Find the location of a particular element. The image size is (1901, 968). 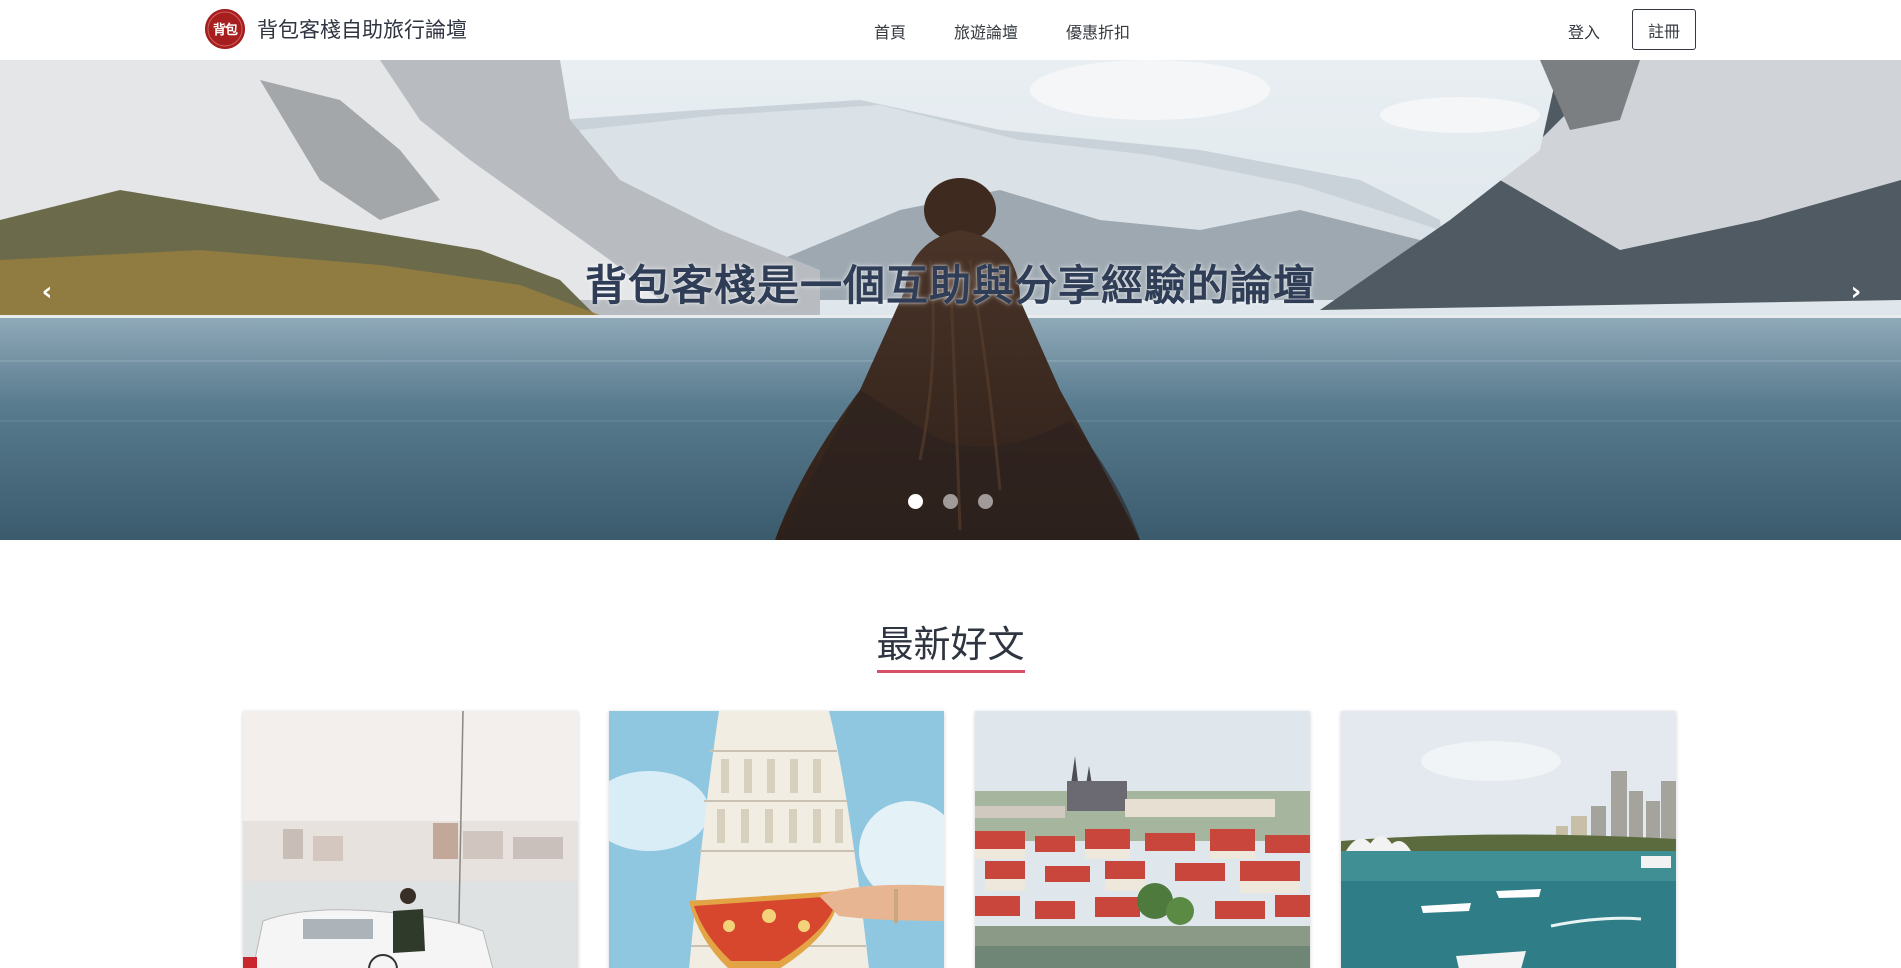

chevron-right-icon: › is located at coordinates (1856, 292).